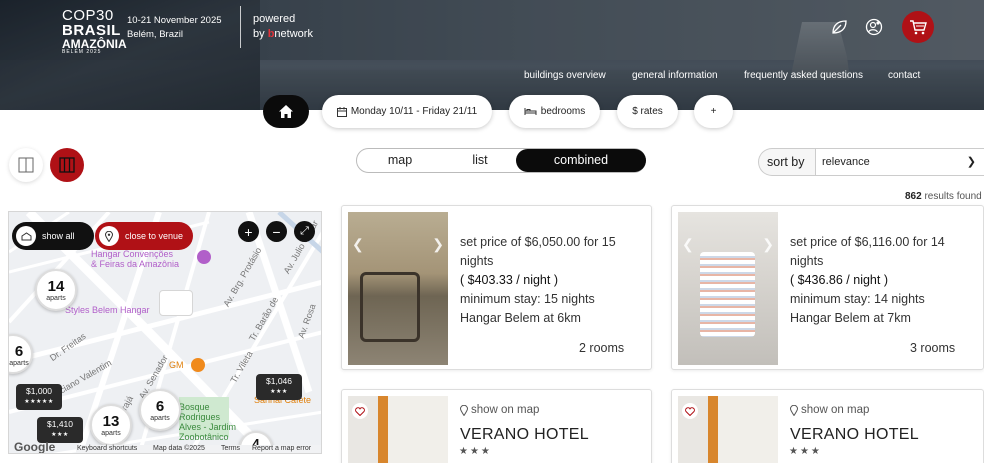 Image resolution: width=984 pixels, height=463 pixels. I want to click on close-to-venue-button: close to venue, so click(144, 236).